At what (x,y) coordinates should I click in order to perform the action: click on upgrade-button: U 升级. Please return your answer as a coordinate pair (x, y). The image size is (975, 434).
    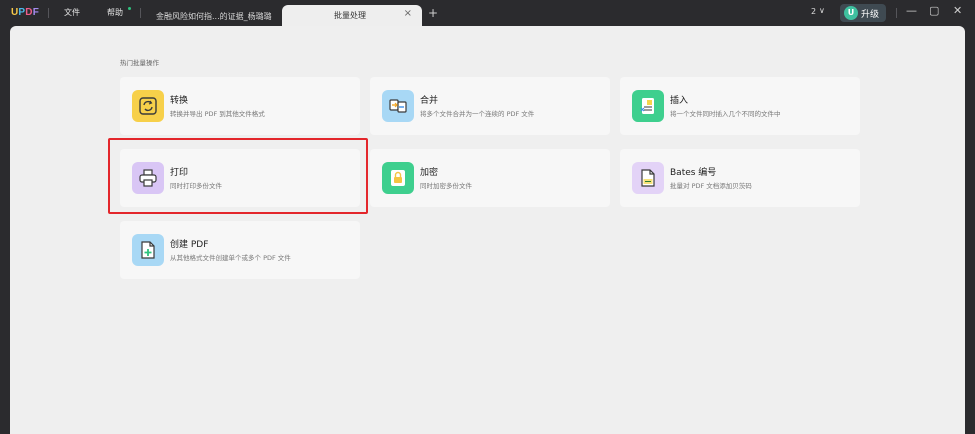
    Looking at the image, I should click on (863, 13).